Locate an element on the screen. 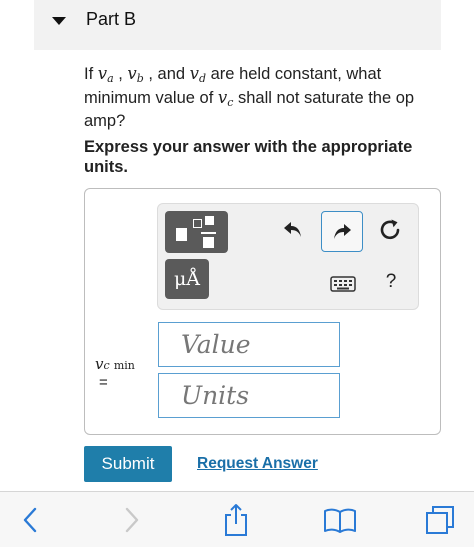 Image resolution: width=474 pixels, height=547 pixels. redo-button is located at coordinates (342, 231).